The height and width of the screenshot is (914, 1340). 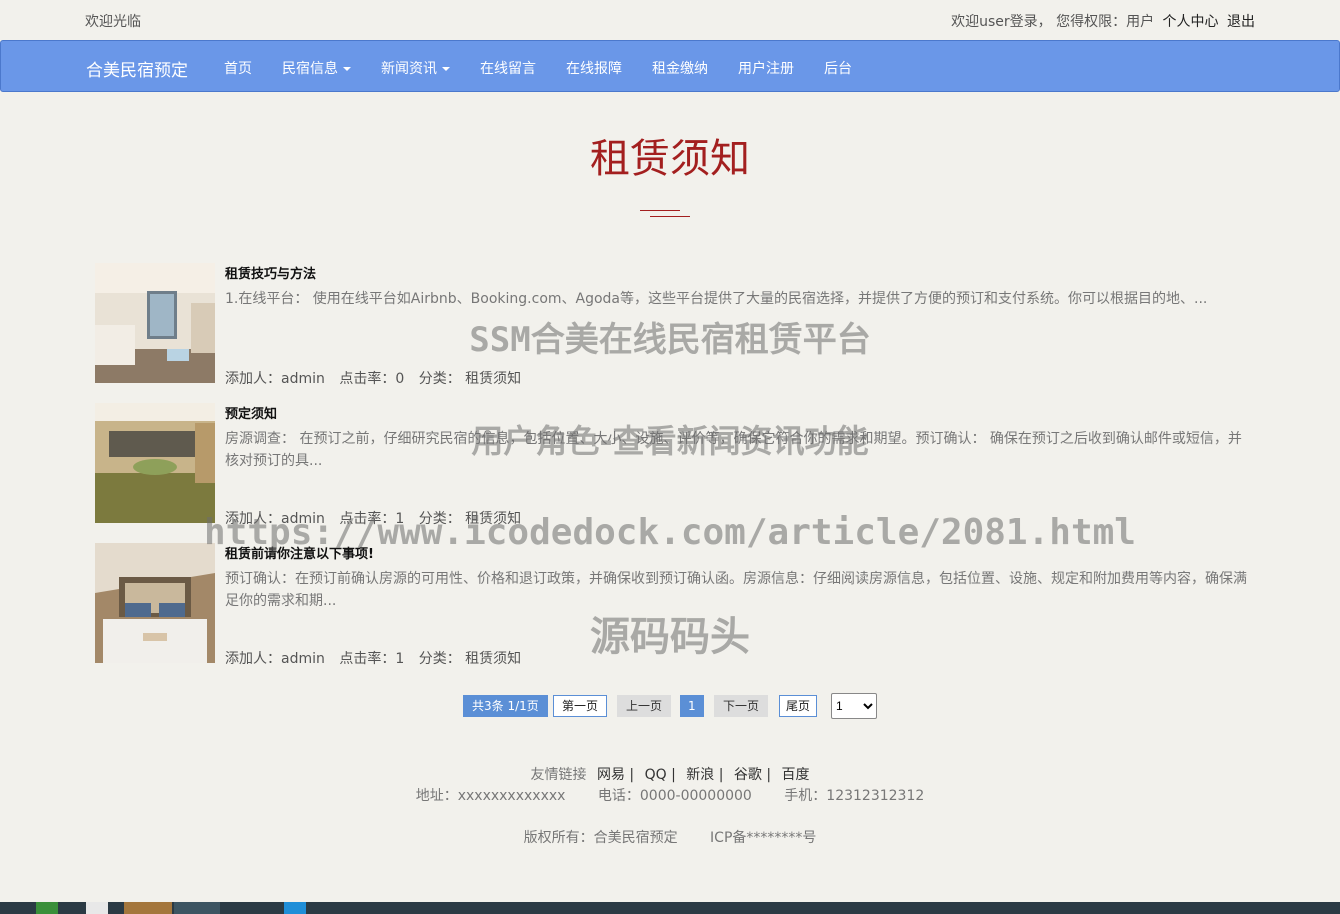 I want to click on welcome-text: 欢迎光临, so click(x=113, y=22).